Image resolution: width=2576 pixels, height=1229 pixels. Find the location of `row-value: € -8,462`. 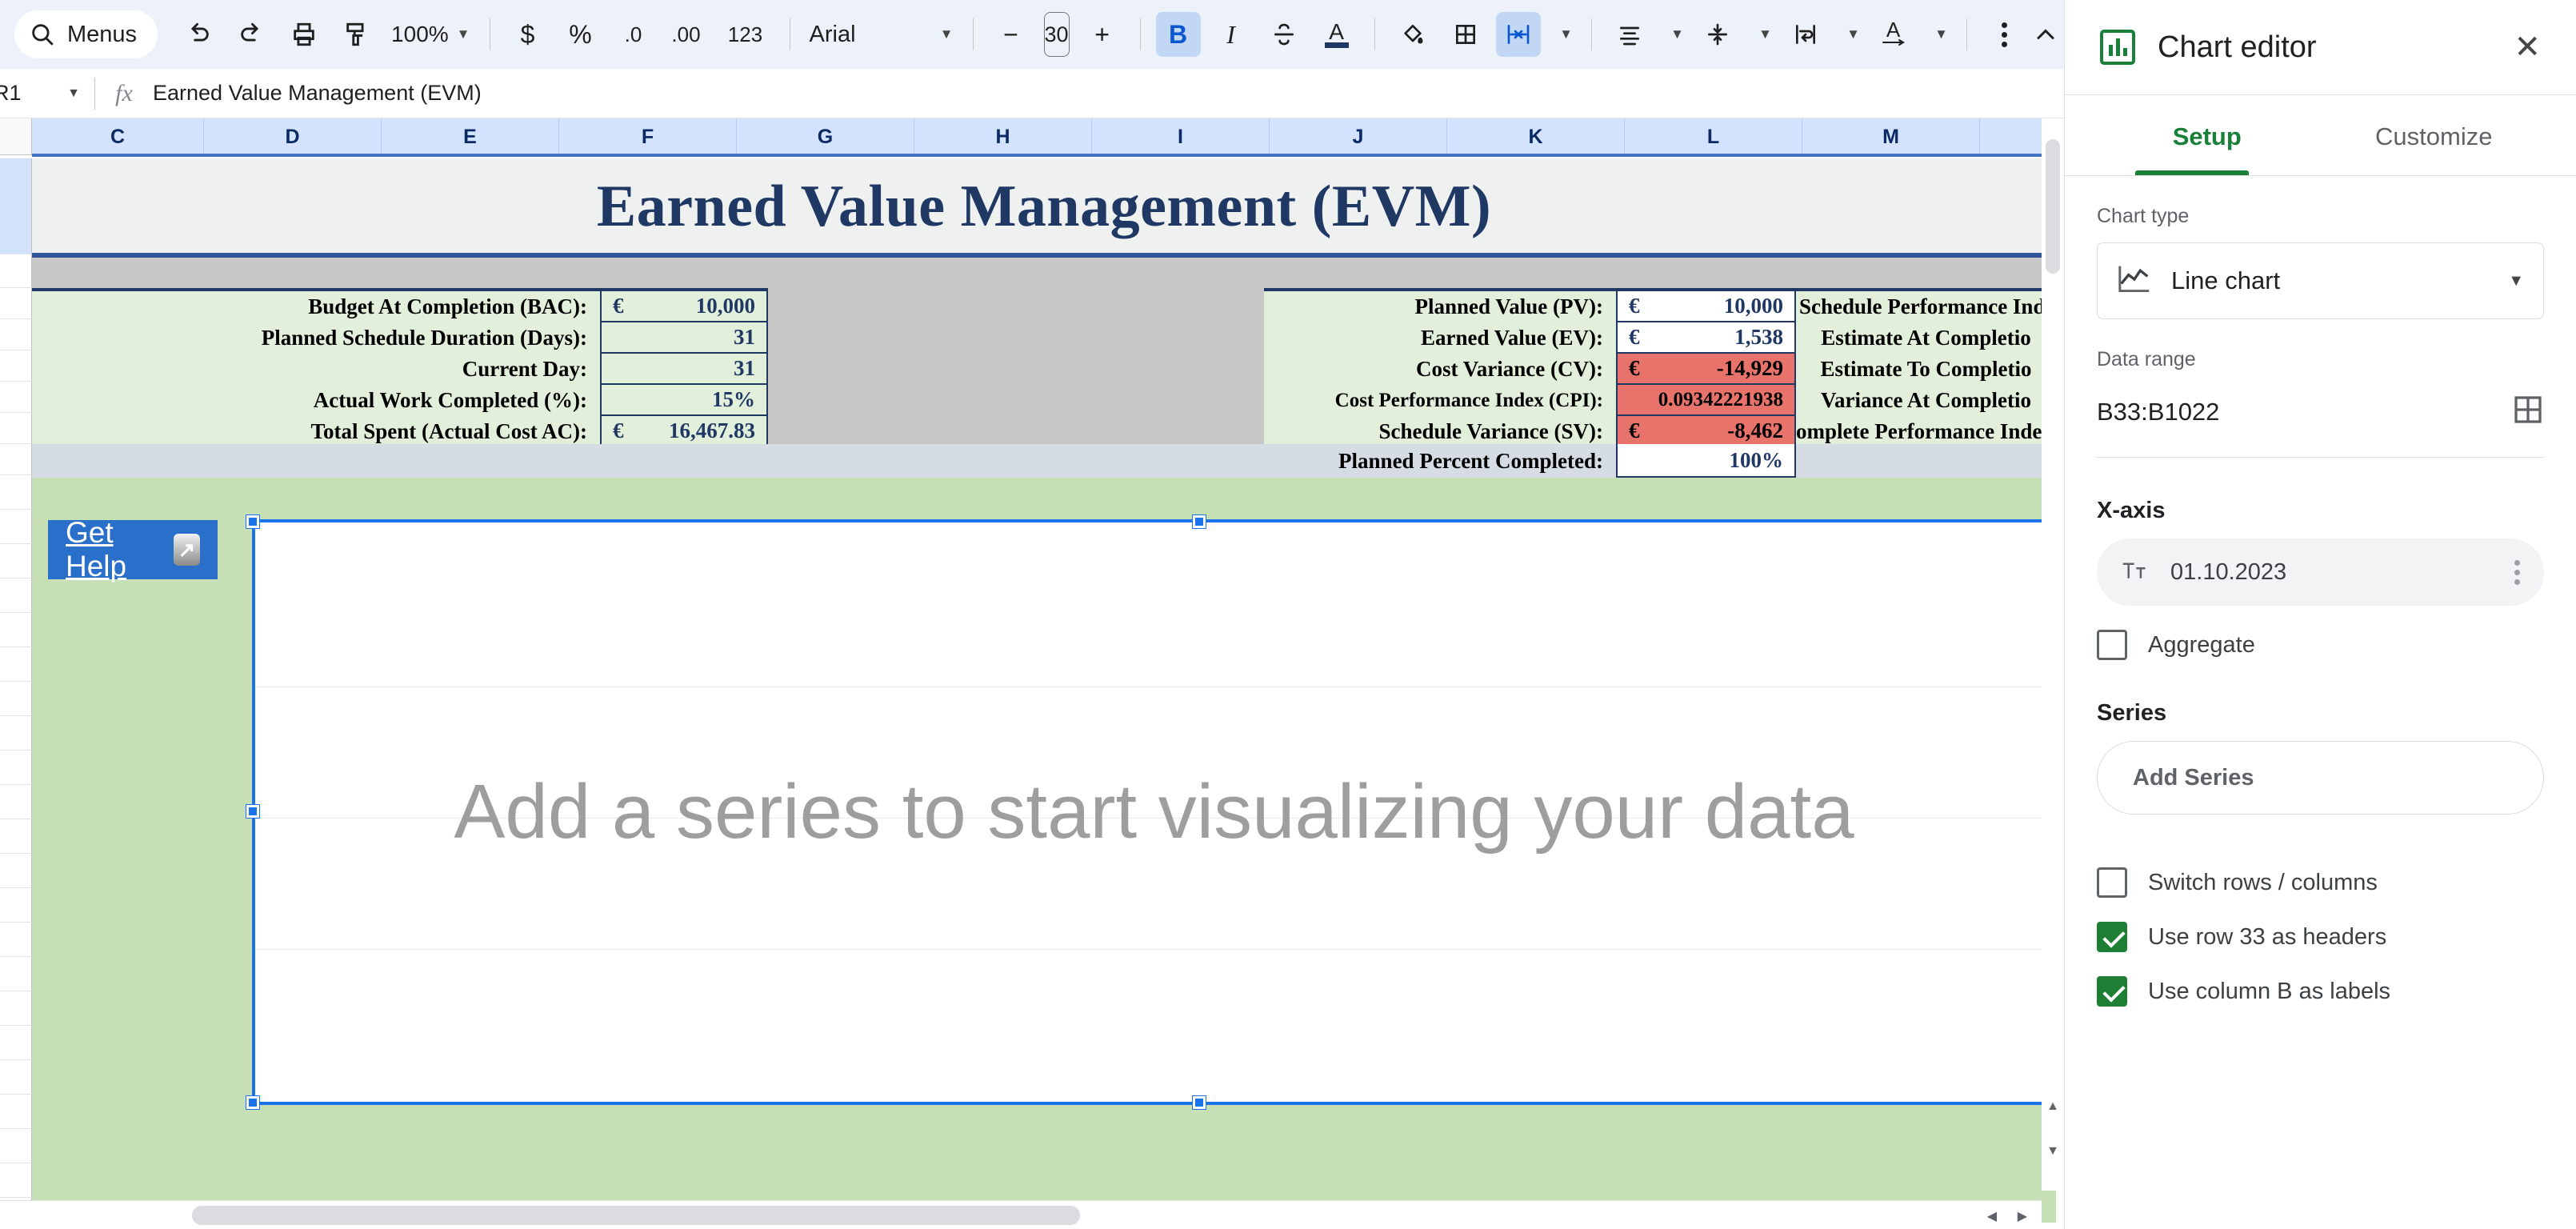

row-value: € -8,462 is located at coordinates (1706, 432).